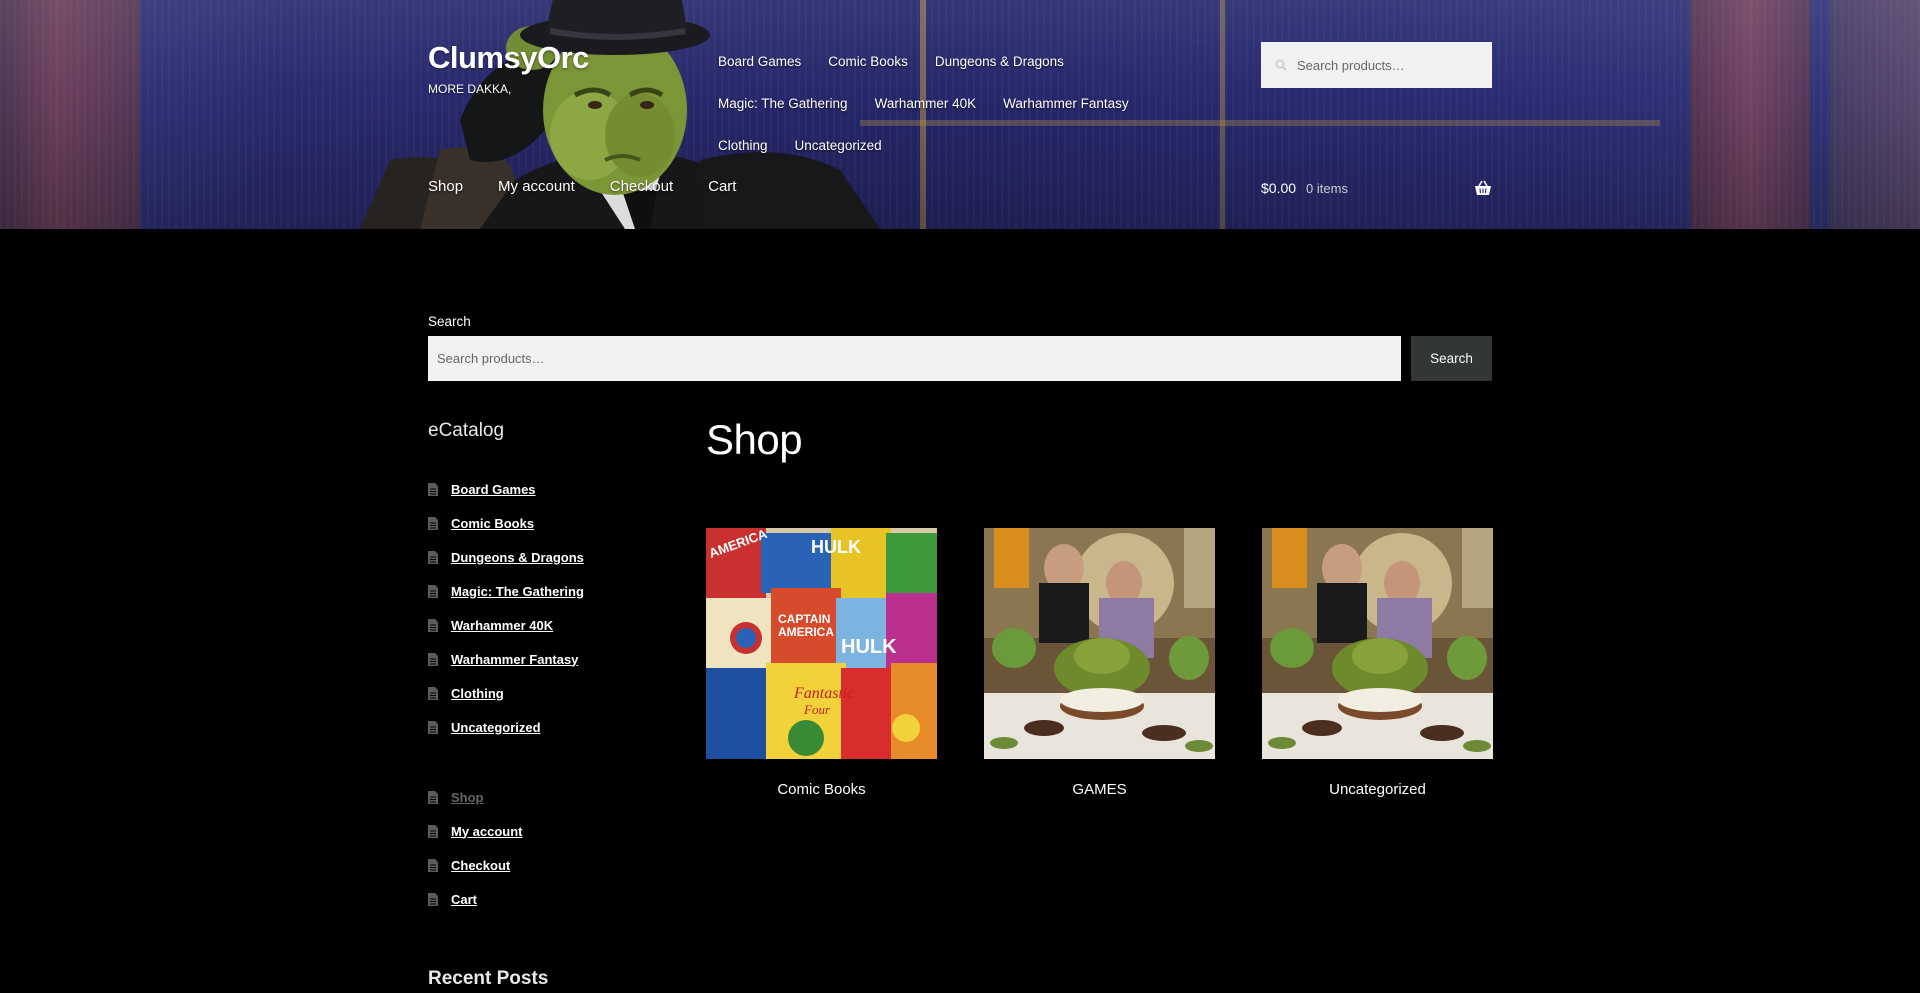 The height and width of the screenshot is (993, 1920). I want to click on recent-posts-title: Recent Posts, so click(488, 978).